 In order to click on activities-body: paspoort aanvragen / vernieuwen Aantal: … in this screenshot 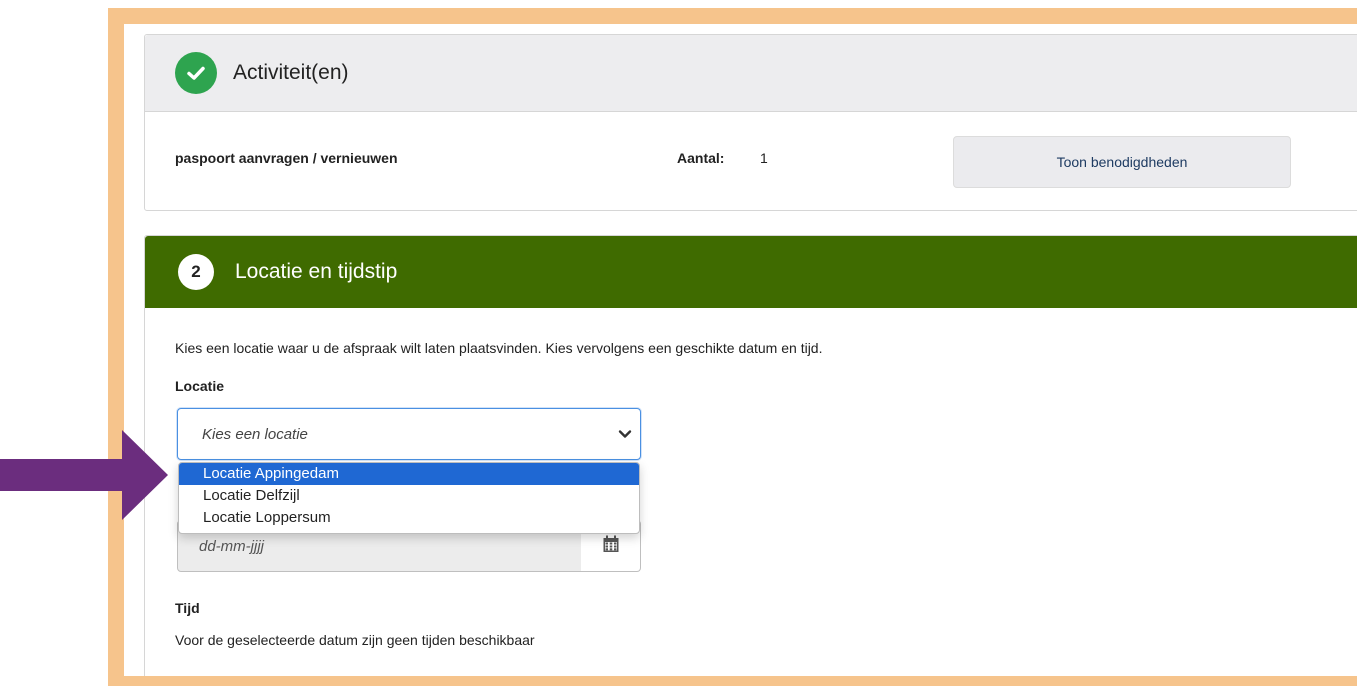, I will do `click(751, 161)`.